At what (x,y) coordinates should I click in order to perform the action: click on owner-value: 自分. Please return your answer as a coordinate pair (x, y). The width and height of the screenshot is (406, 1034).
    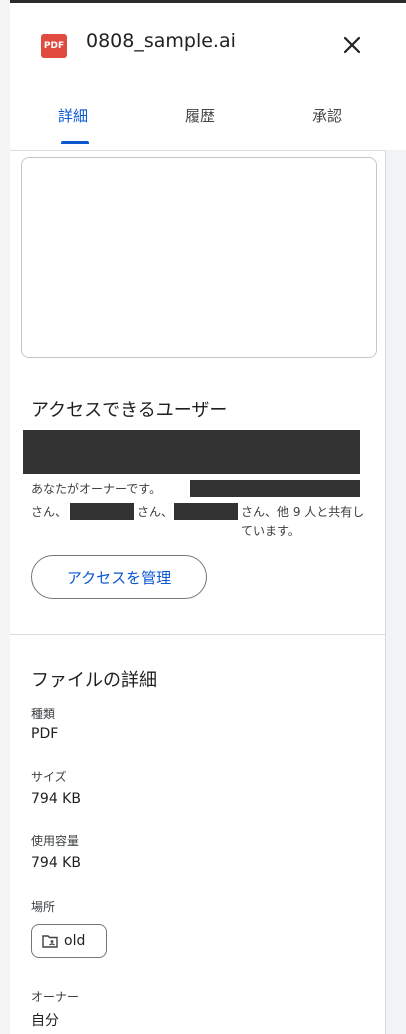
    Looking at the image, I should click on (45, 1021).